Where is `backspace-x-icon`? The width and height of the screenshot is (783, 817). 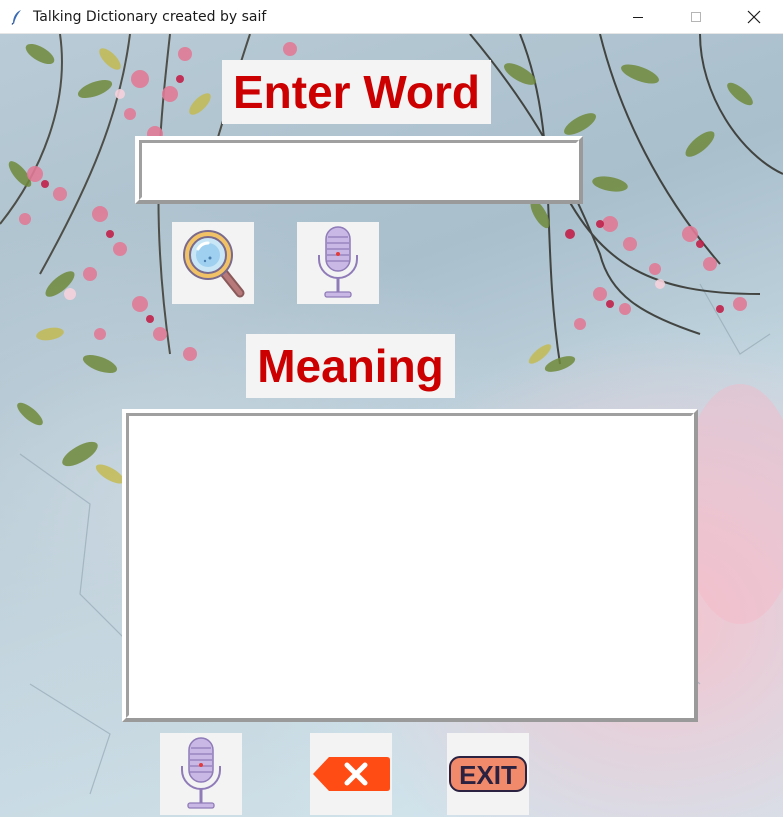 backspace-x-icon is located at coordinates (351, 774).